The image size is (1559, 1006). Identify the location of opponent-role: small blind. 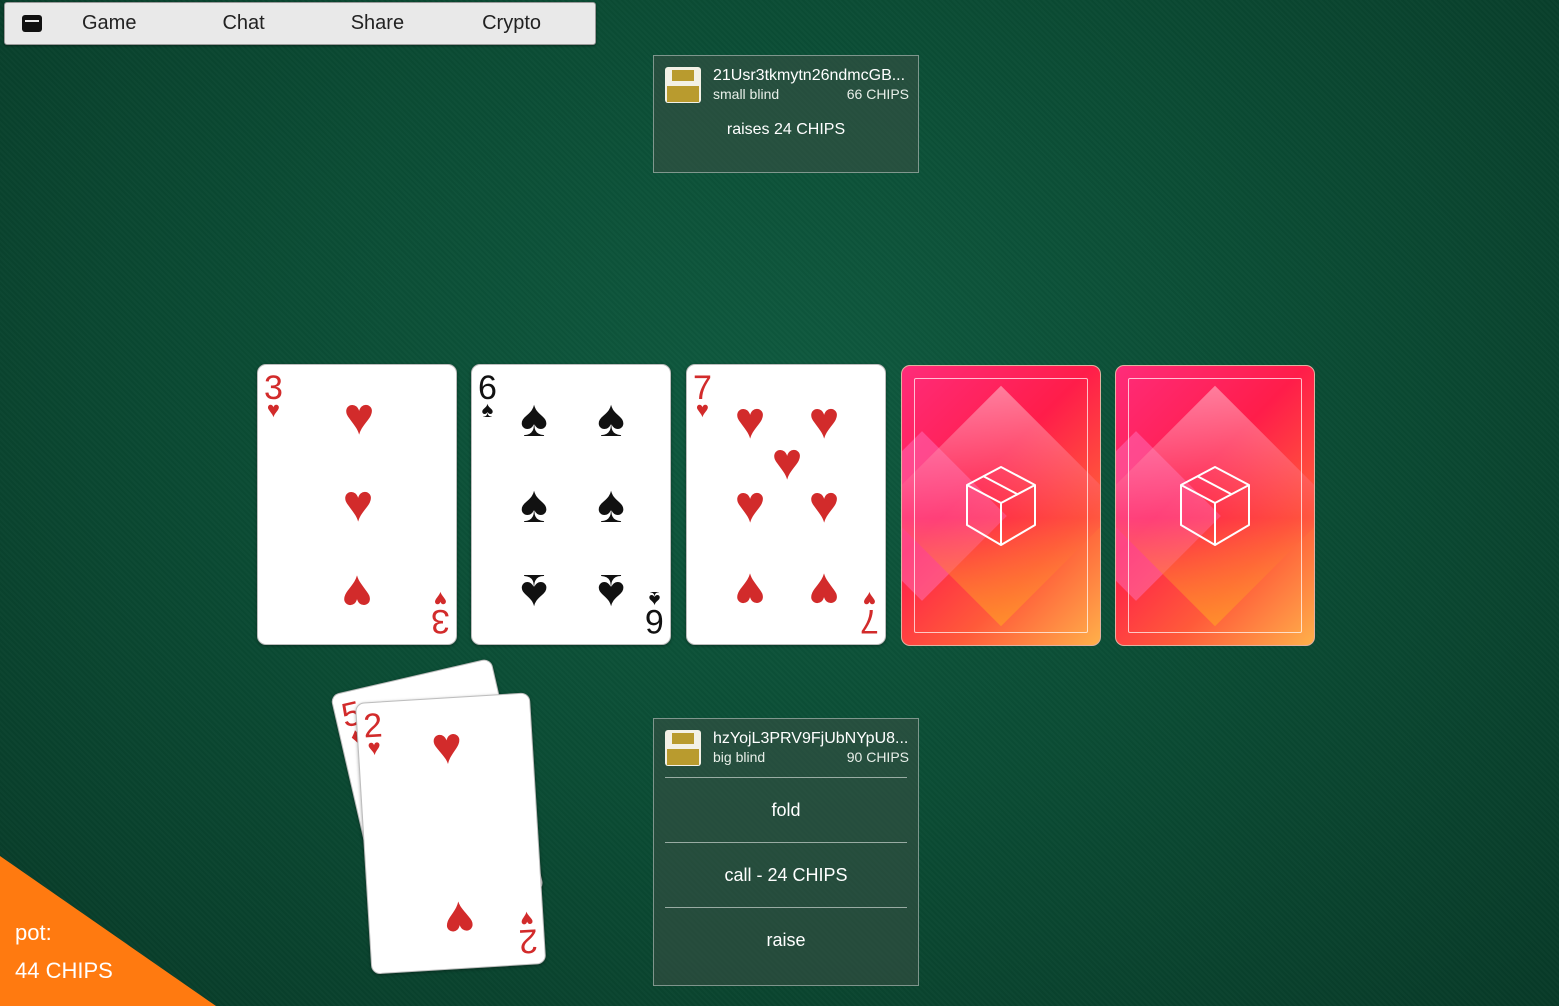
(746, 94).